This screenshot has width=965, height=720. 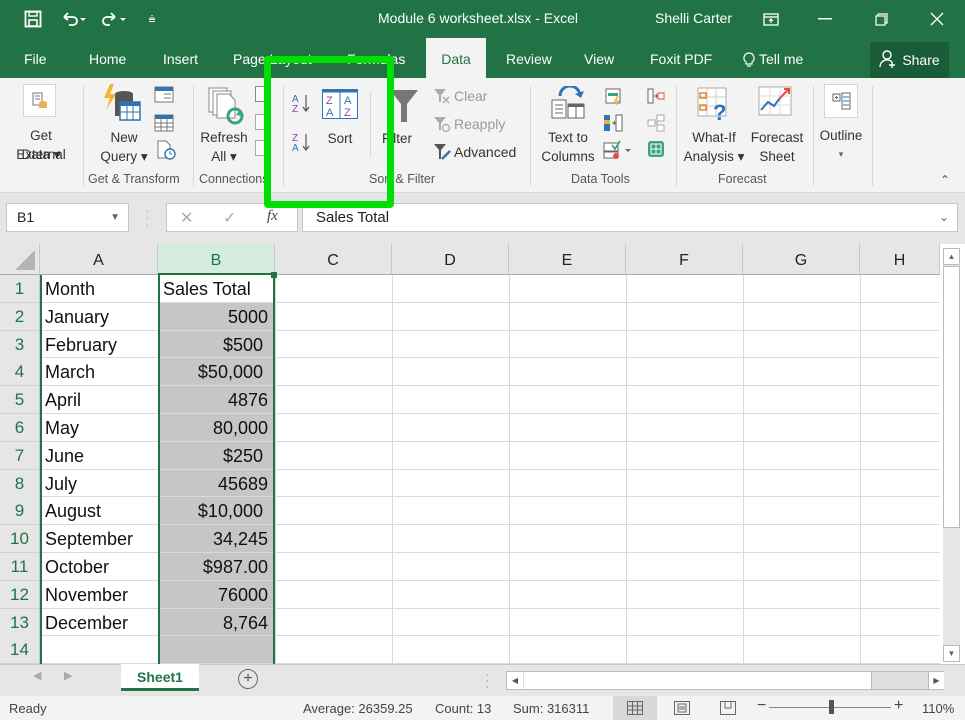 What do you see at coordinates (936, 680) in the screenshot?
I see `scroll-right-arrow-icon: ▶` at bounding box center [936, 680].